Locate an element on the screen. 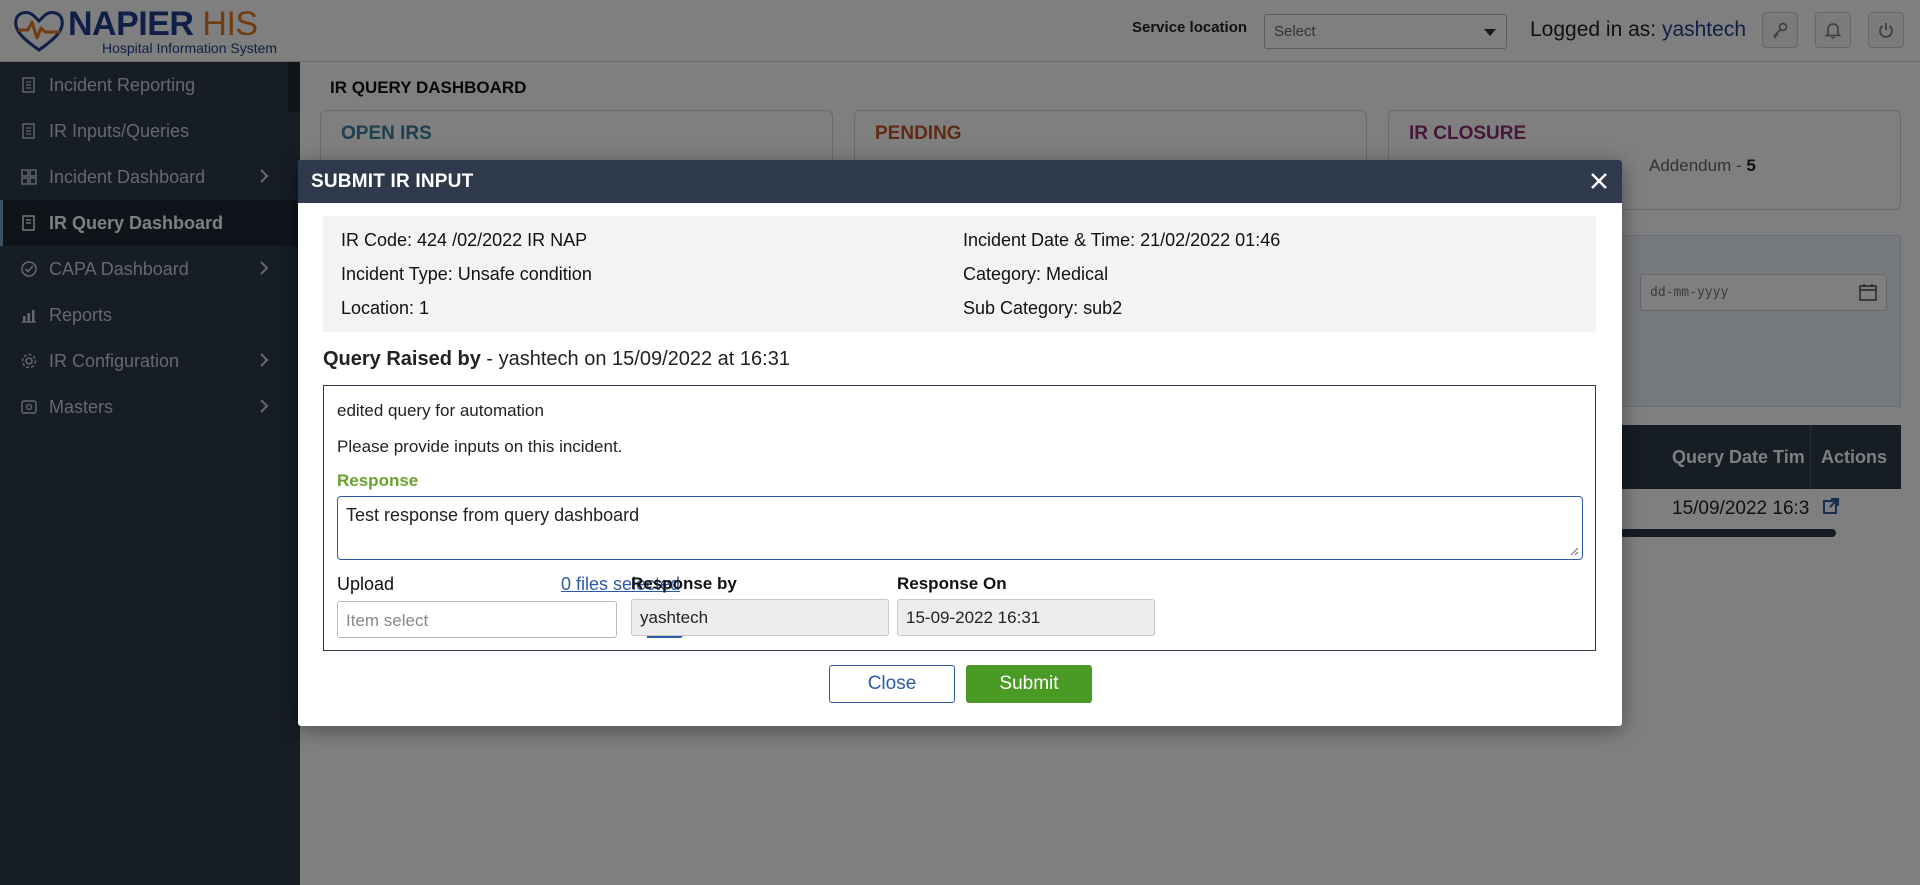 The height and width of the screenshot is (885, 1920). location: Location: 1 is located at coordinates (385, 308).